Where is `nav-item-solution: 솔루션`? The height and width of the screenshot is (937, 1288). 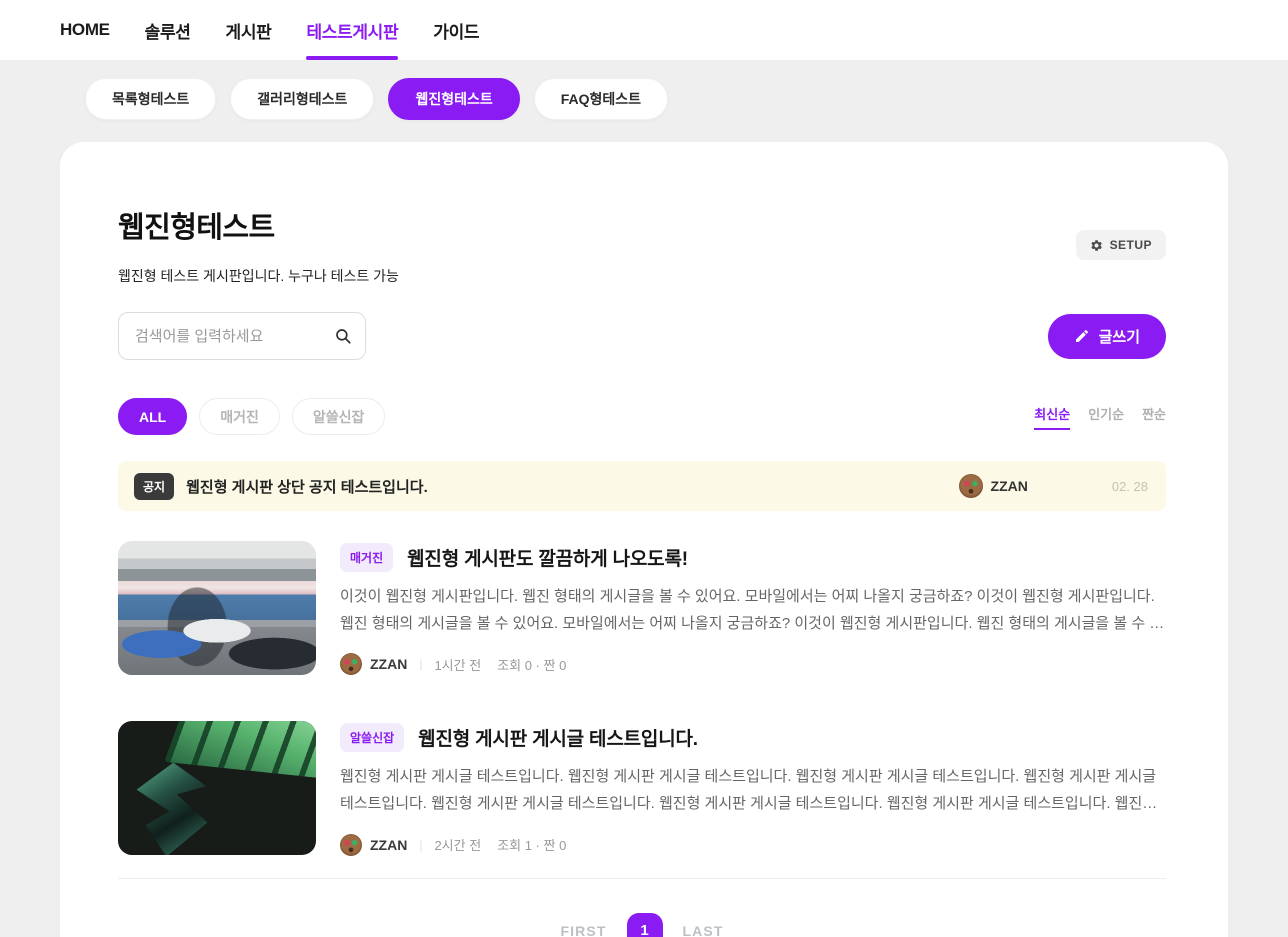
nav-item-solution: 솔루션 is located at coordinates (168, 30).